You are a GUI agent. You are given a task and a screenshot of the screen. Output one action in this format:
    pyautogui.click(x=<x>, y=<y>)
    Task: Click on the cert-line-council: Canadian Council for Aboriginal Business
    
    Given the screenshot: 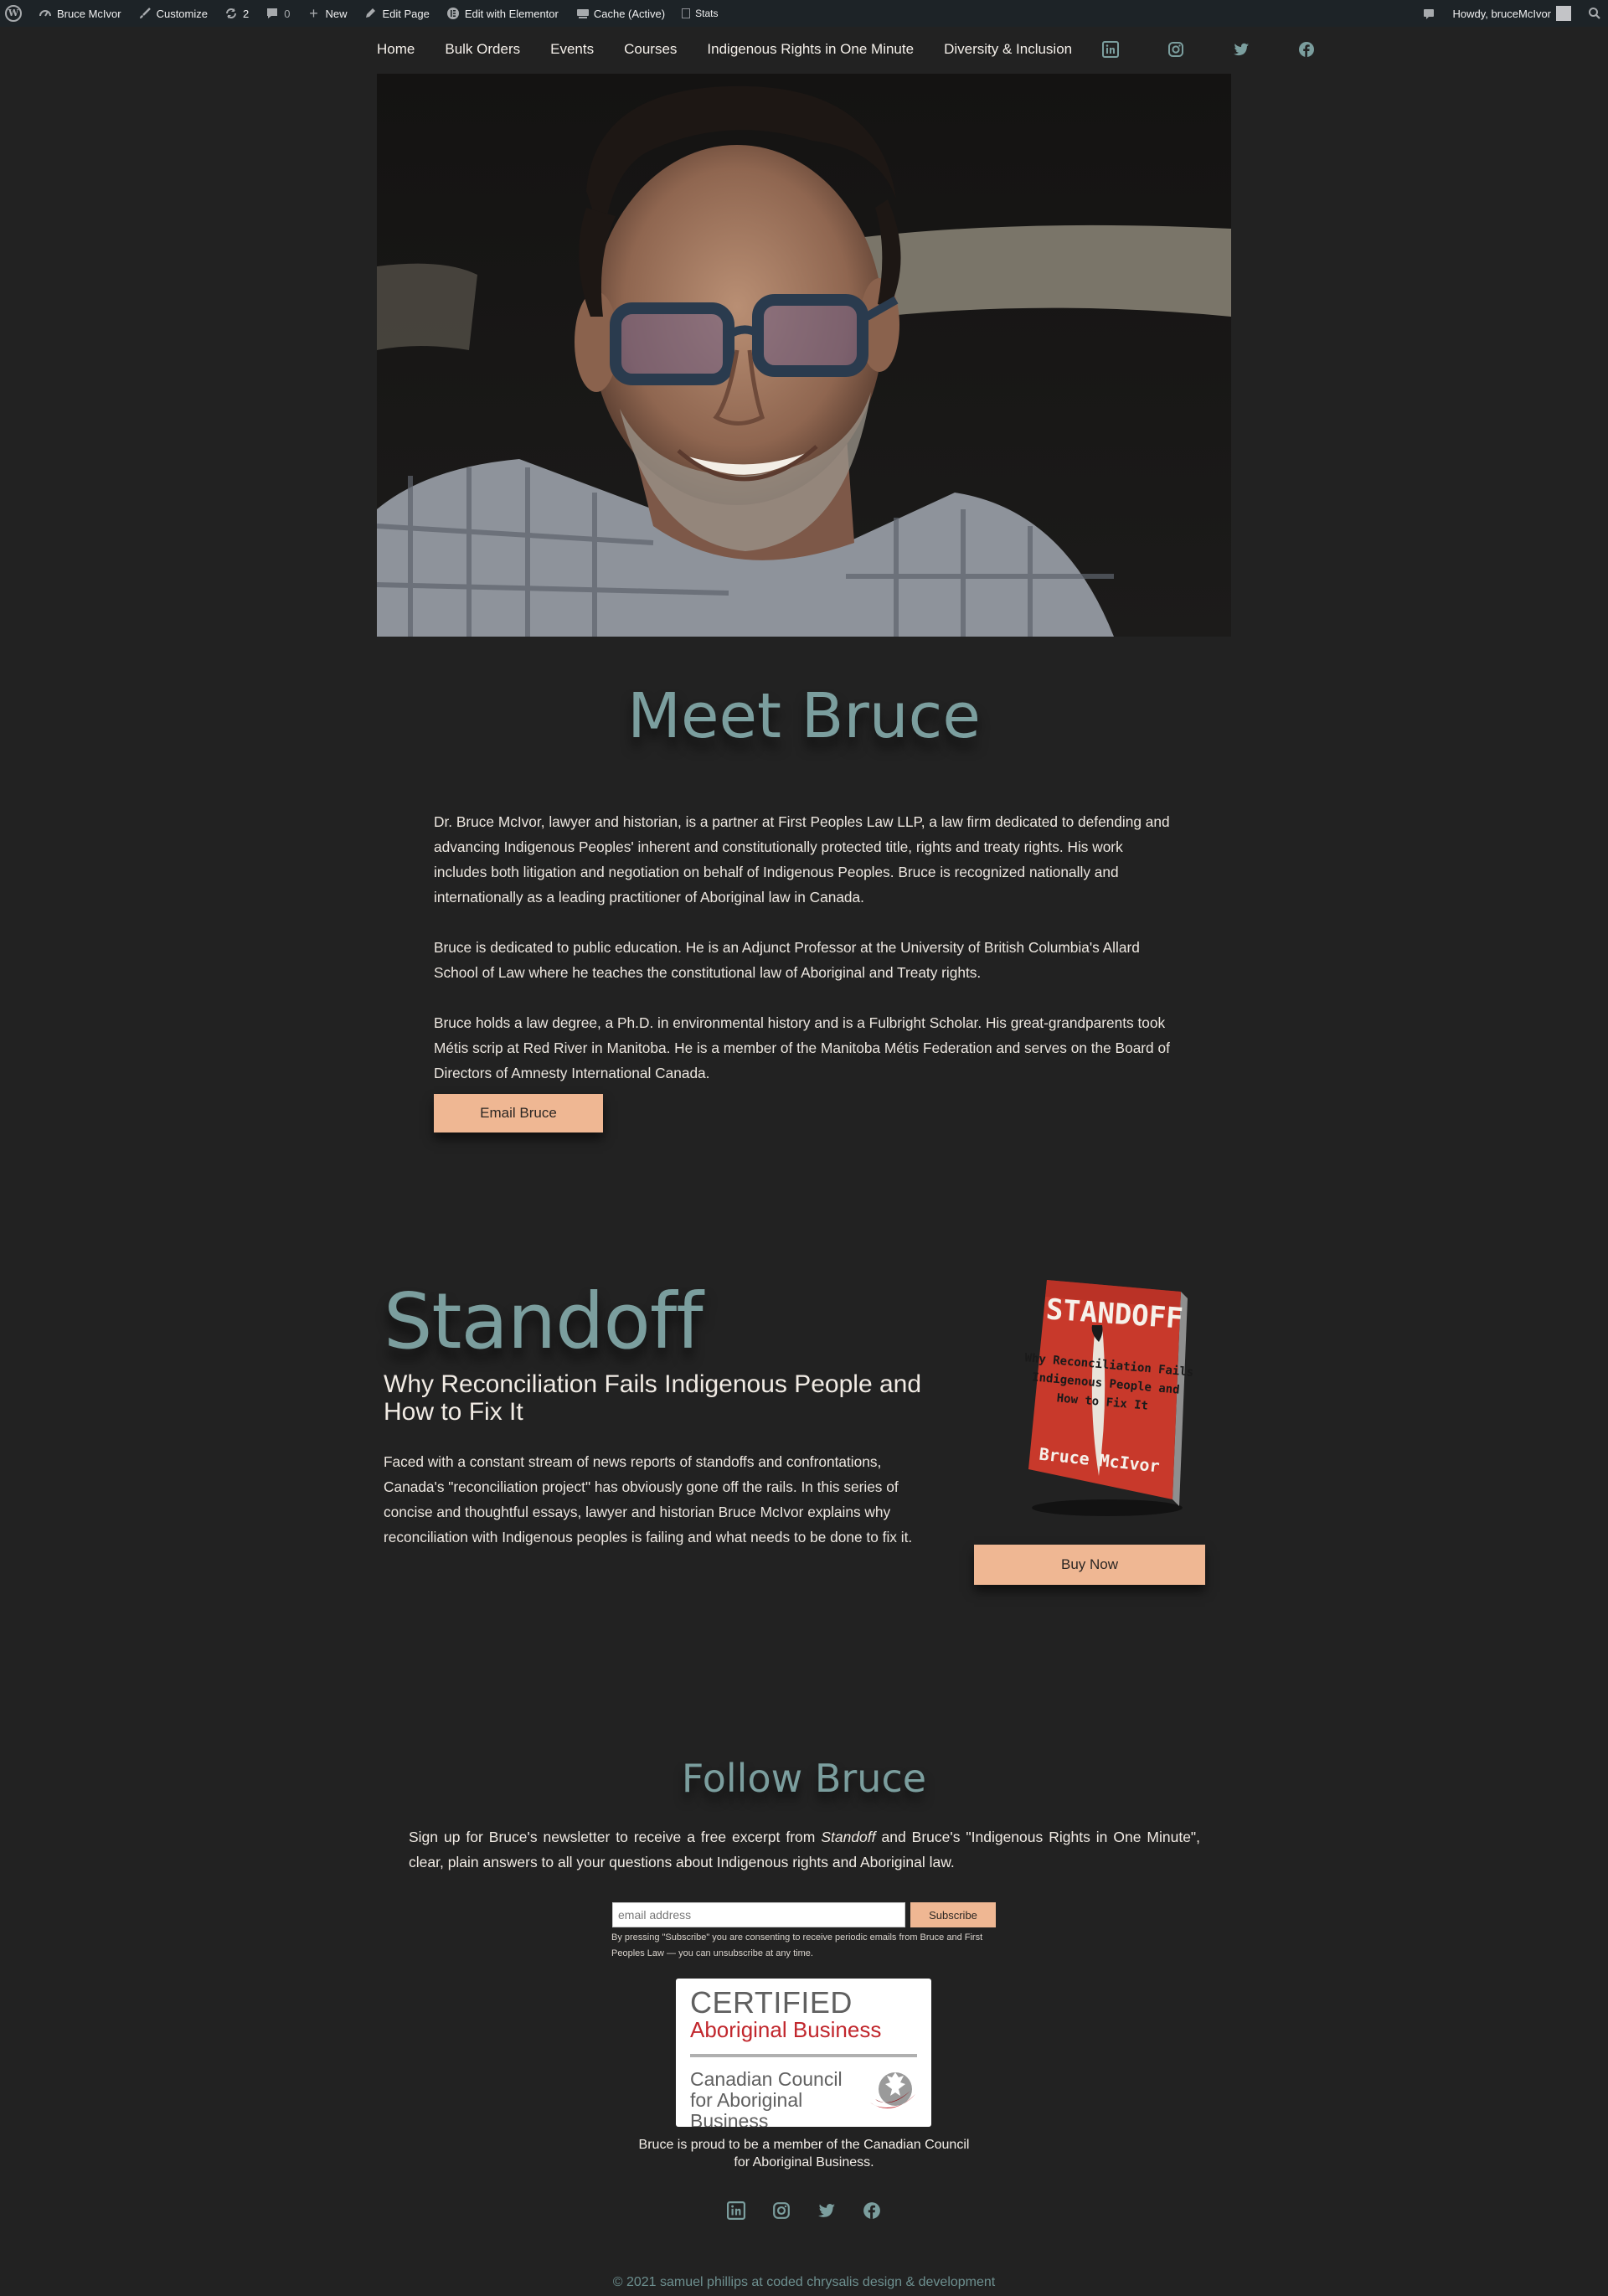 What is the action you would take?
    pyautogui.click(x=766, y=2098)
    